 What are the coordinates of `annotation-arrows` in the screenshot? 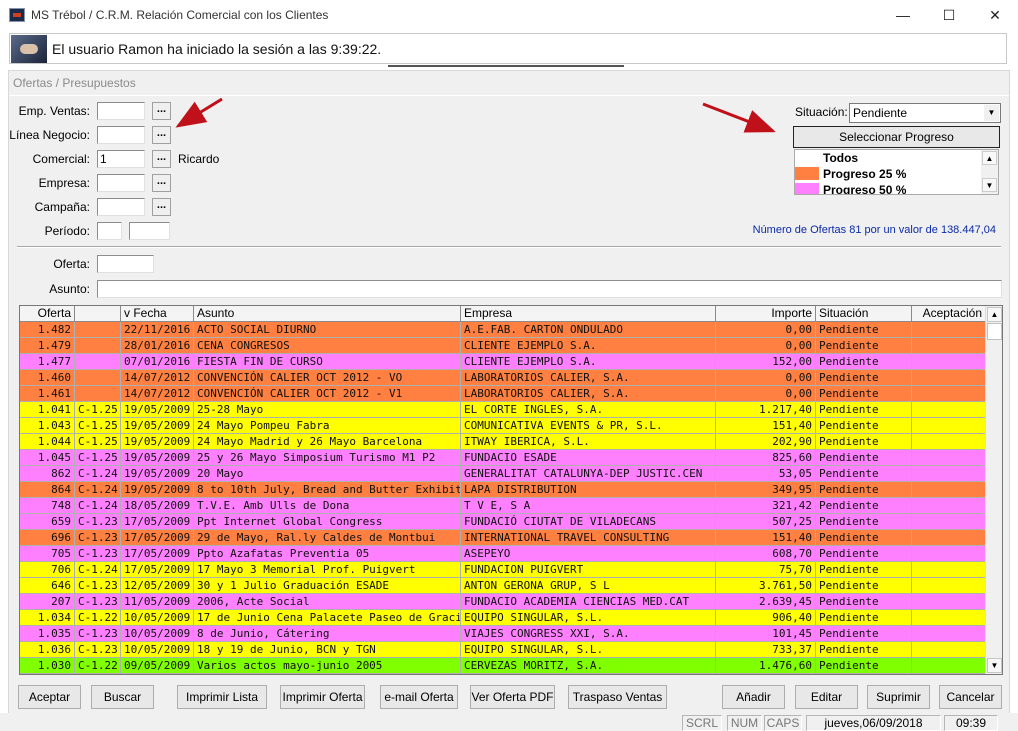 It's located at (475, 115).